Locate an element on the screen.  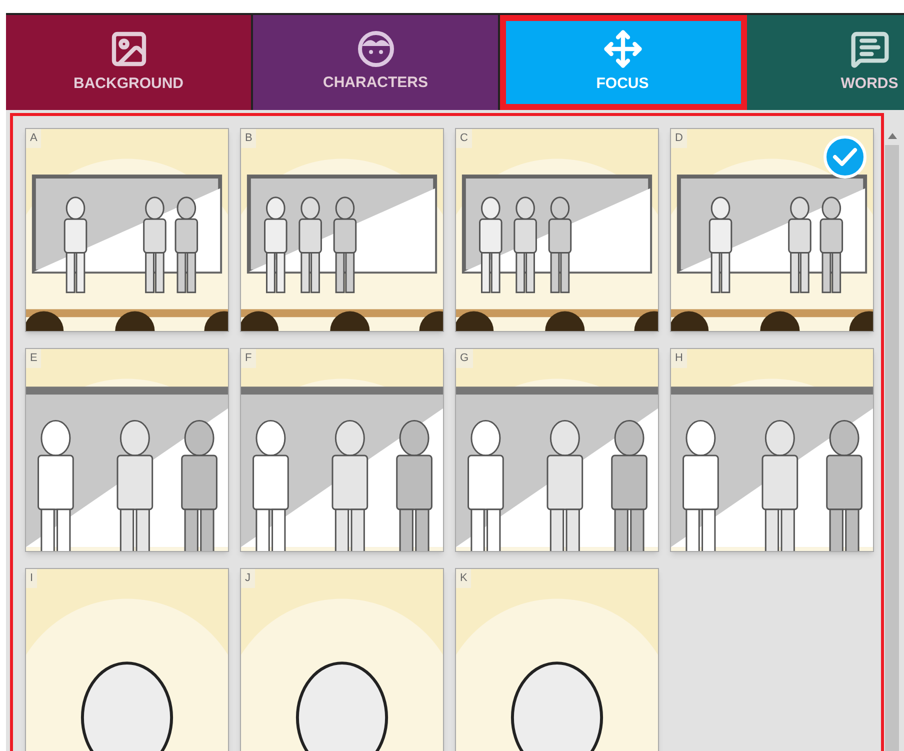
thumbnail-letter: A is located at coordinates (34, 138).